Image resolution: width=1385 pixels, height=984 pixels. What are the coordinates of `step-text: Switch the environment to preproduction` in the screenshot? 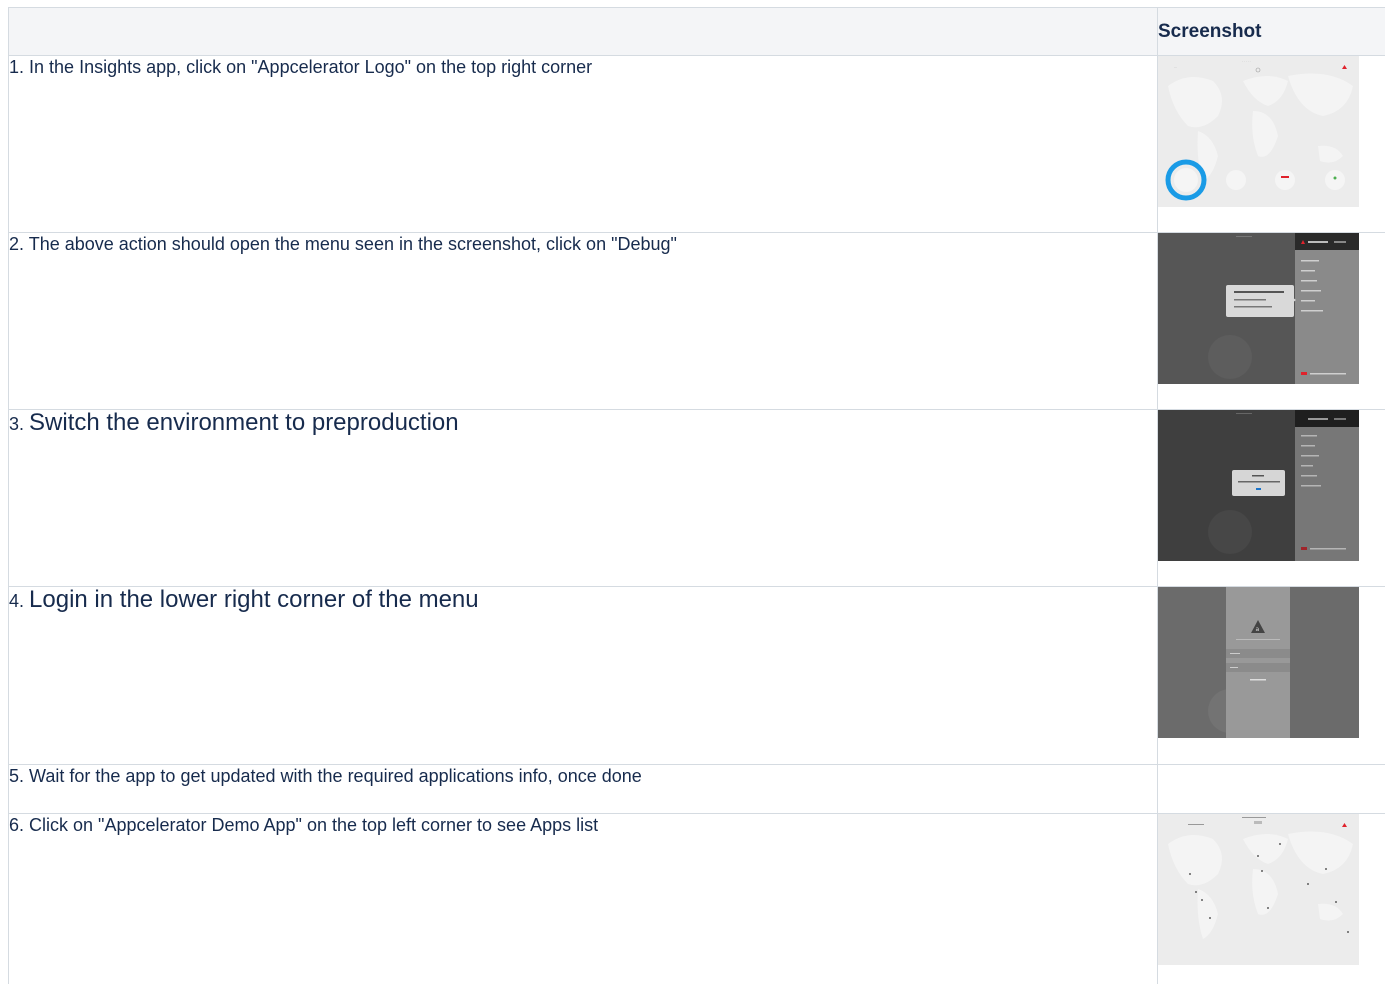 It's located at (244, 422).